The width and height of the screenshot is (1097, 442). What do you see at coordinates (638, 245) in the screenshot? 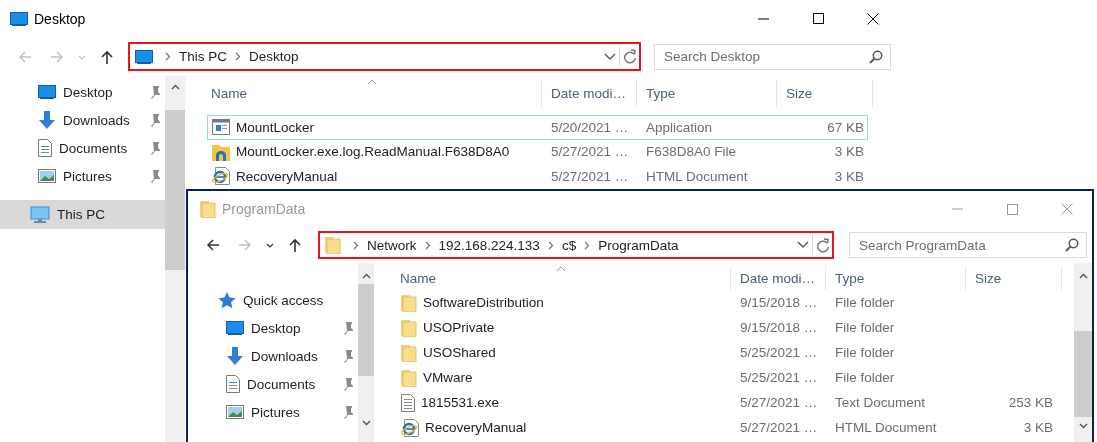
I see `breadcrumb: ProgramData` at bounding box center [638, 245].